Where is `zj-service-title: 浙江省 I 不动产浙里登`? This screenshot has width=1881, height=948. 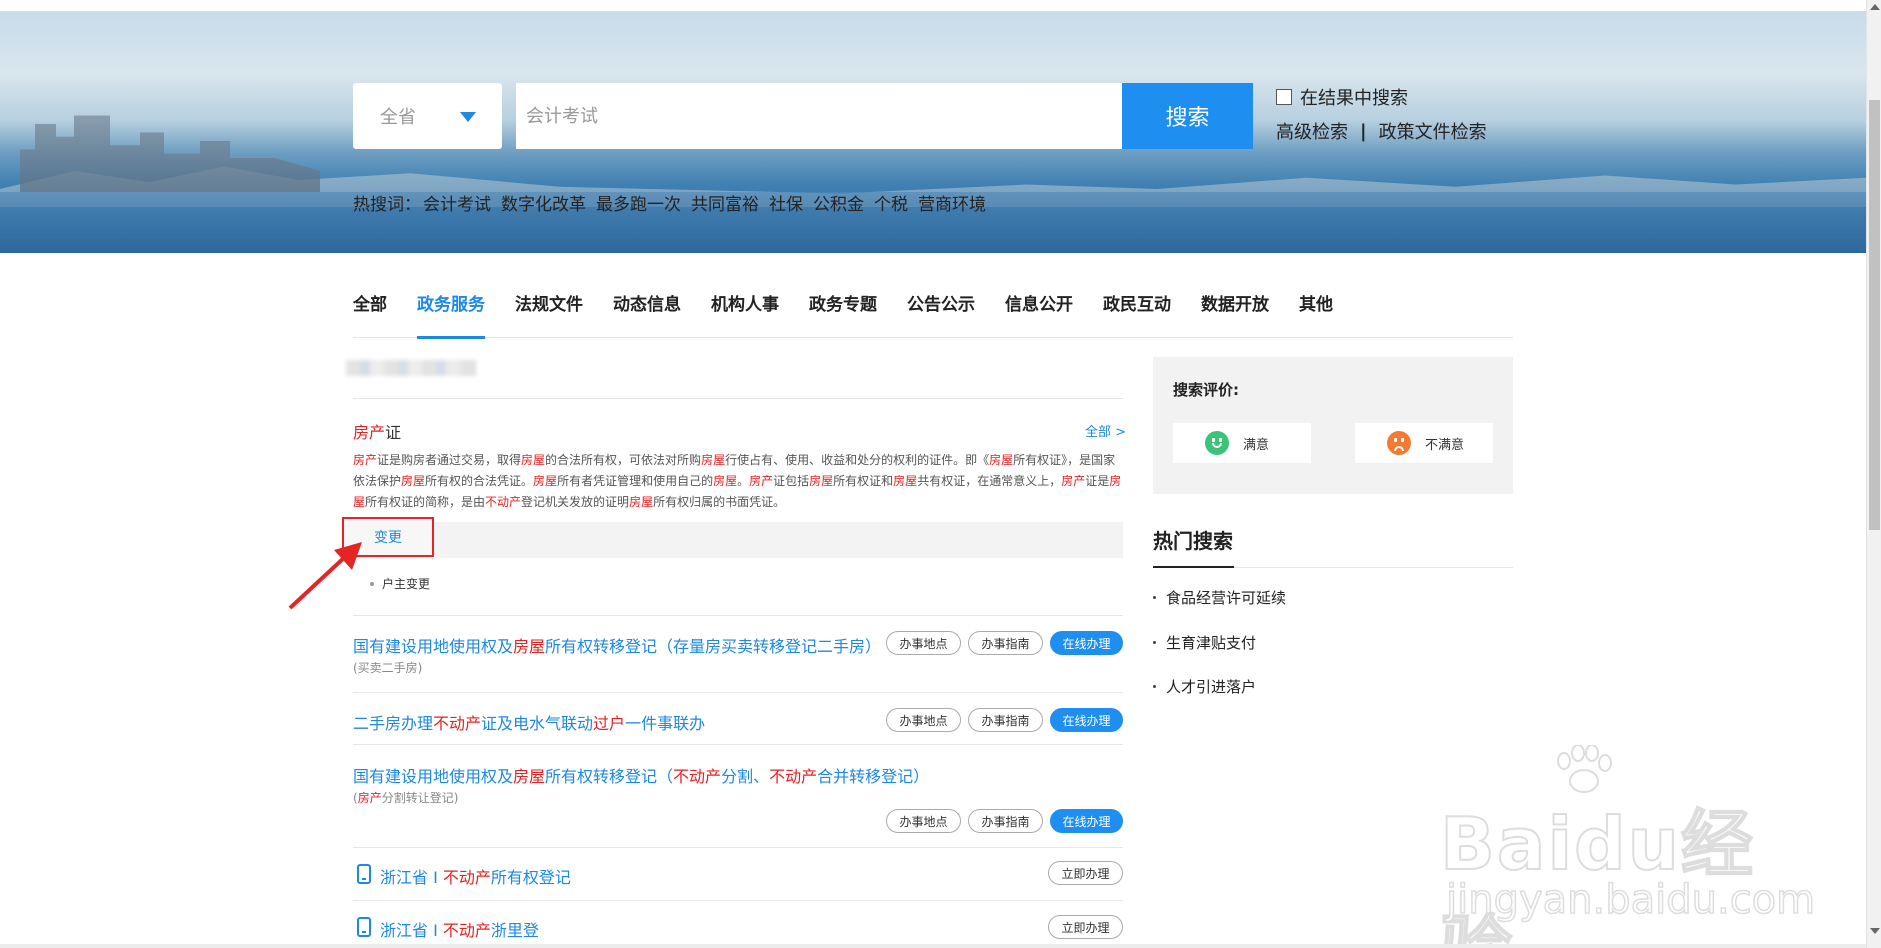
zj-service-title: 浙江省 I 不动产浙里登 is located at coordinates (459, 929).